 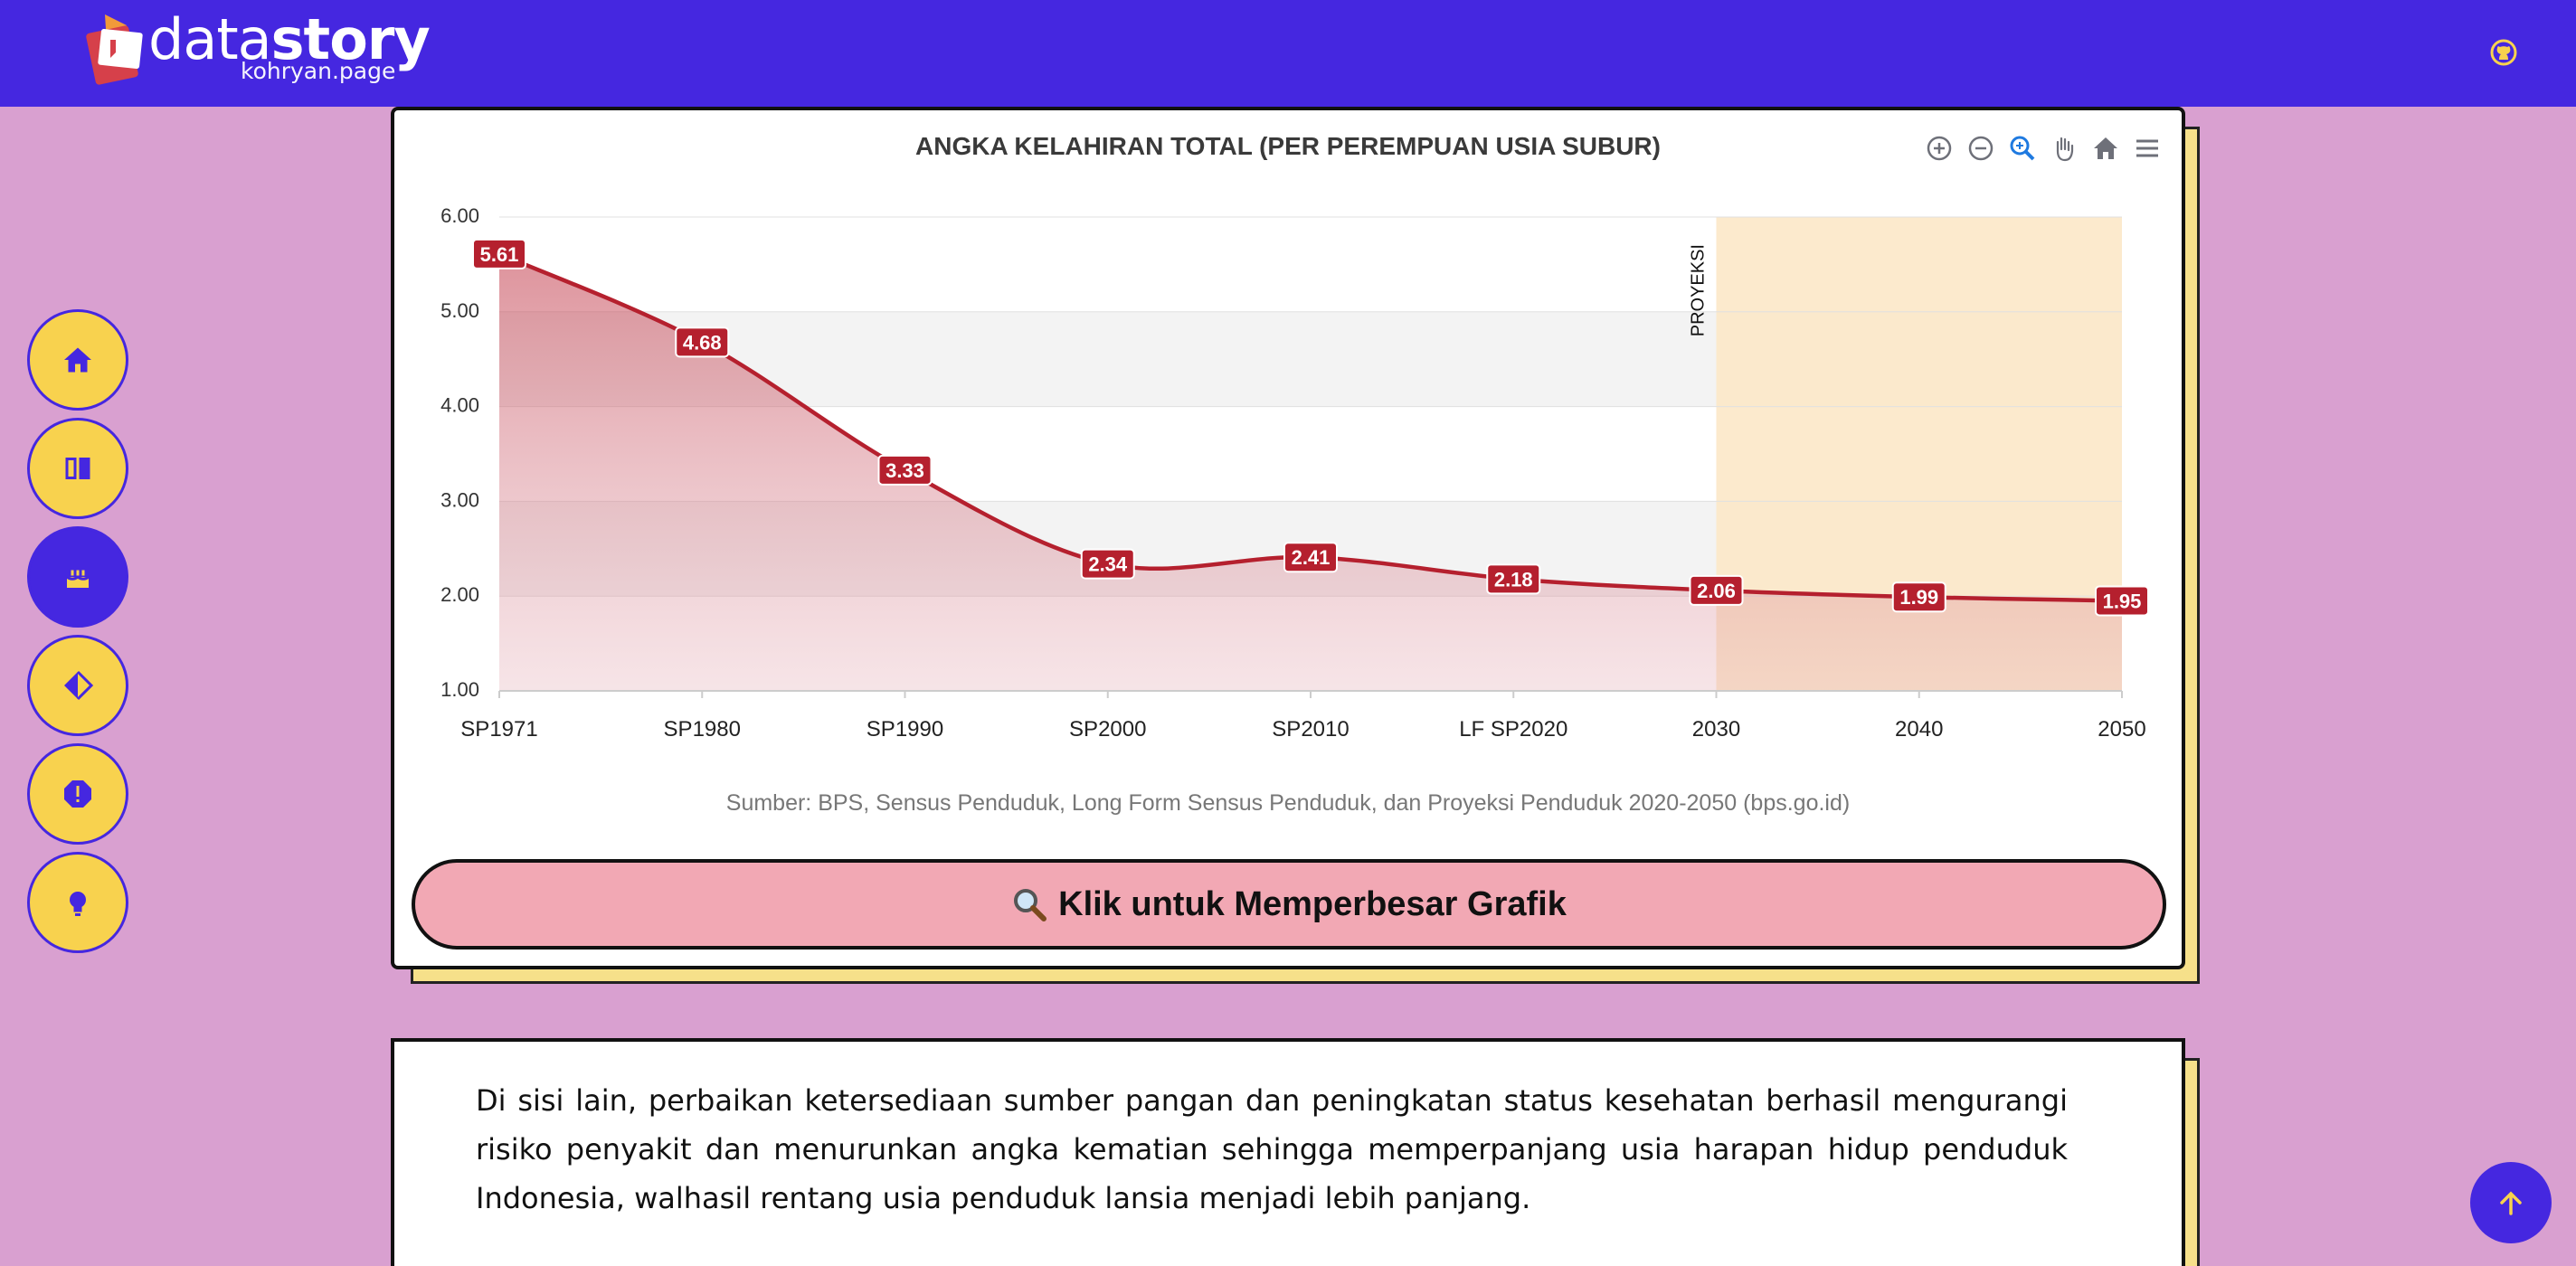 I want to click on scroll-to-top-button, so click(x=2511, y=1202).